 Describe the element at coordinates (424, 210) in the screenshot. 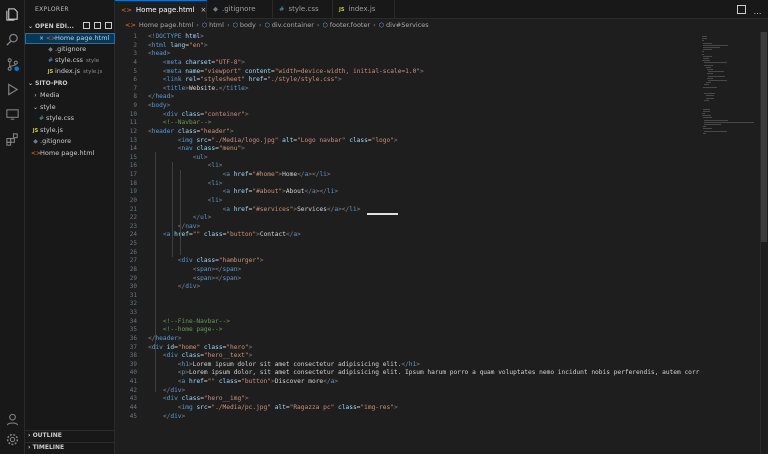

I see `code-line: <a href="#services">Services</a></li>` at that location.